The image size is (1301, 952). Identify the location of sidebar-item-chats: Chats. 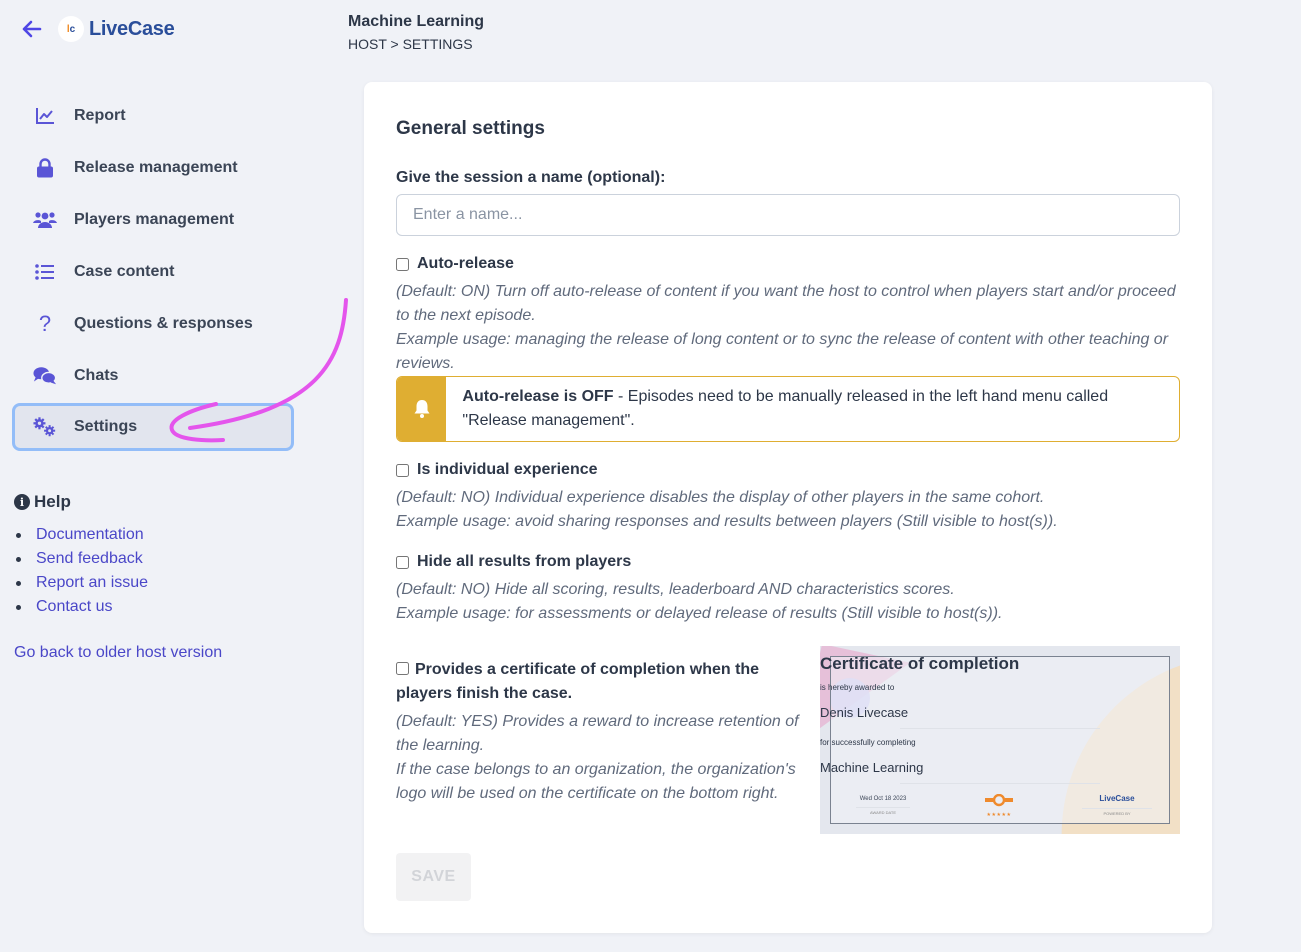
(153, 376).